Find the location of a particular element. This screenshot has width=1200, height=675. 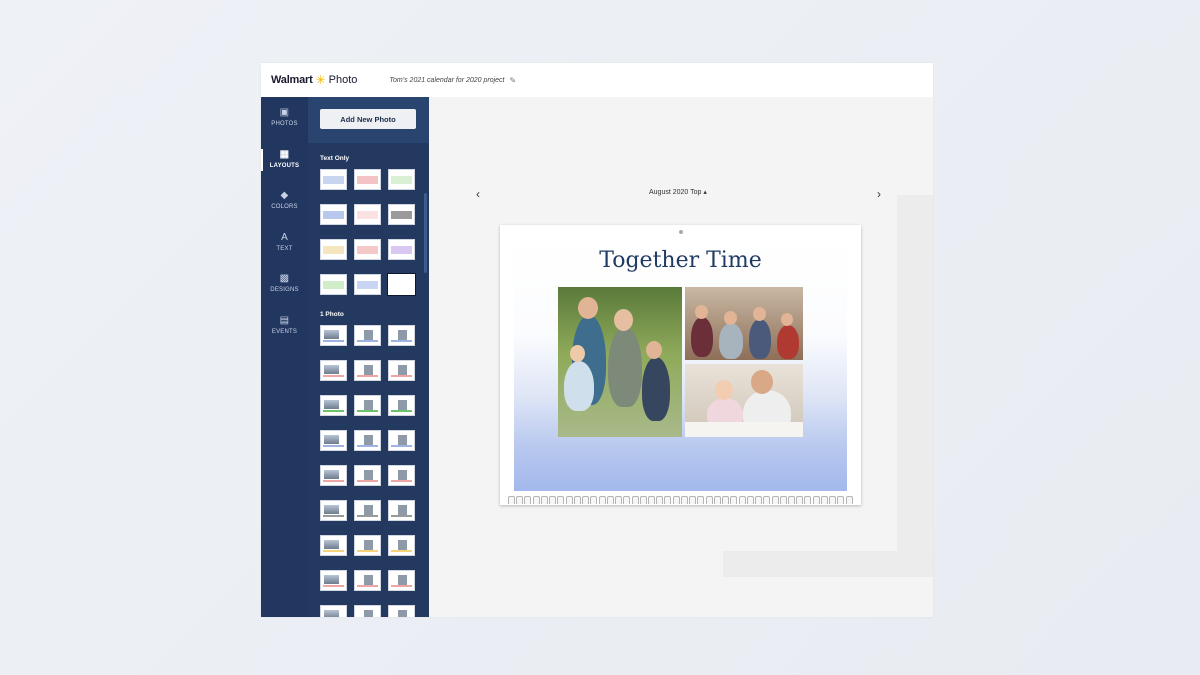

rail-item-layouts: ▦ LAYOUTS is located at coordinates (284, 160).